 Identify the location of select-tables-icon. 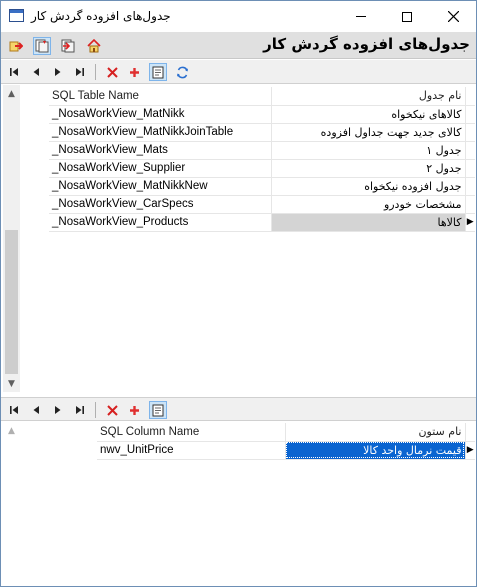
(42, 46).